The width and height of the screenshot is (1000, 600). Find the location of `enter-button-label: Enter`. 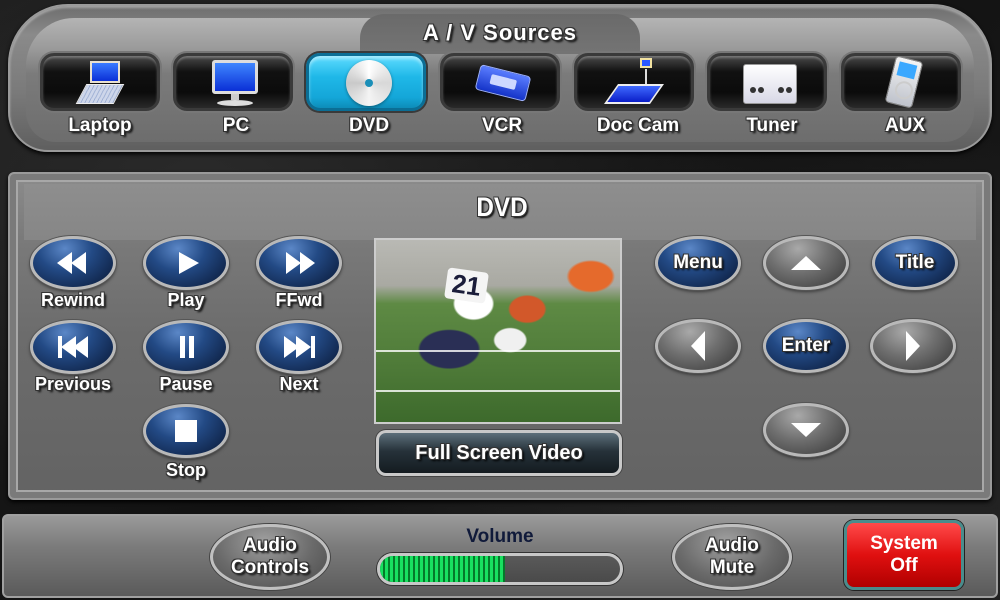

enter-button-label: Enter is located at coordinates (806, 345).